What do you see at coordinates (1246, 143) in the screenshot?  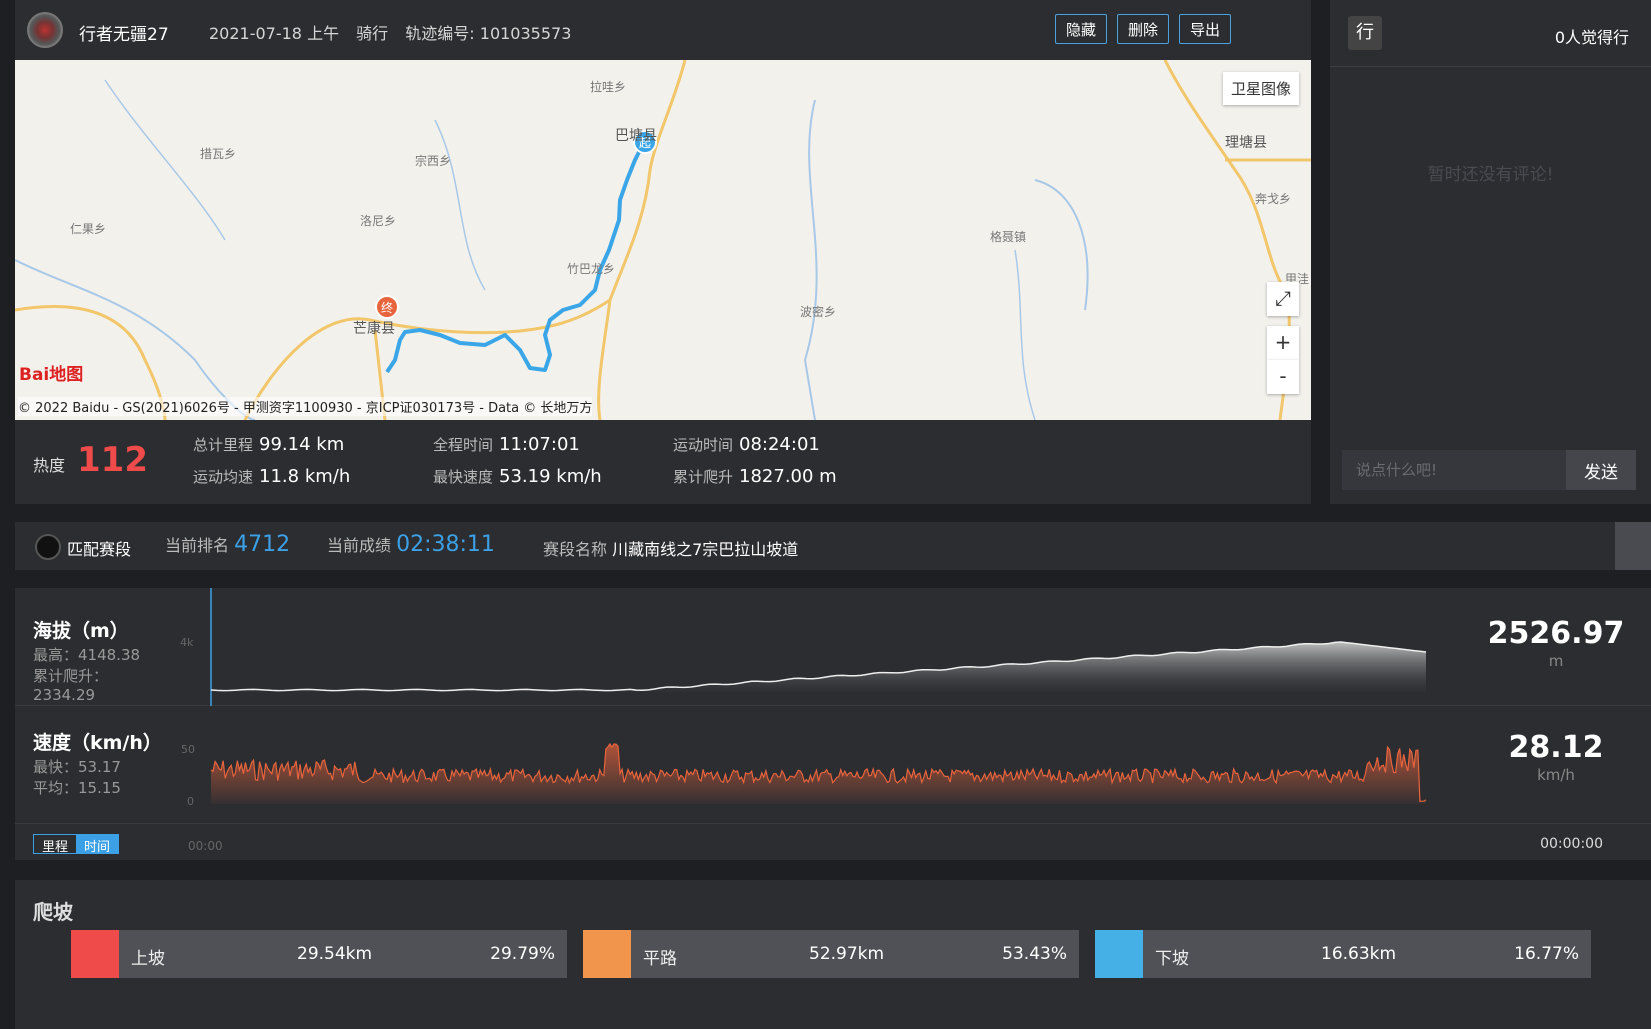 I see `map-place: 理塘县` at bounding box center [1246, 143].